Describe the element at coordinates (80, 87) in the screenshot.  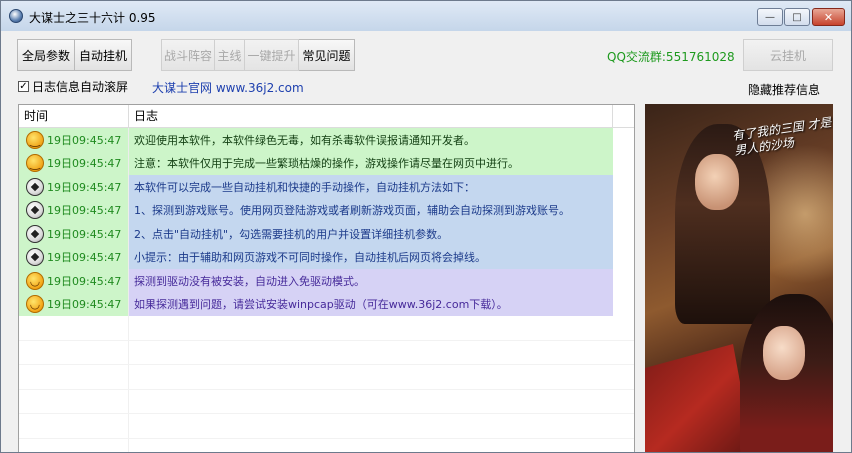
I see `auto-scroll-label: 日志信息自动滚屏` at that location.